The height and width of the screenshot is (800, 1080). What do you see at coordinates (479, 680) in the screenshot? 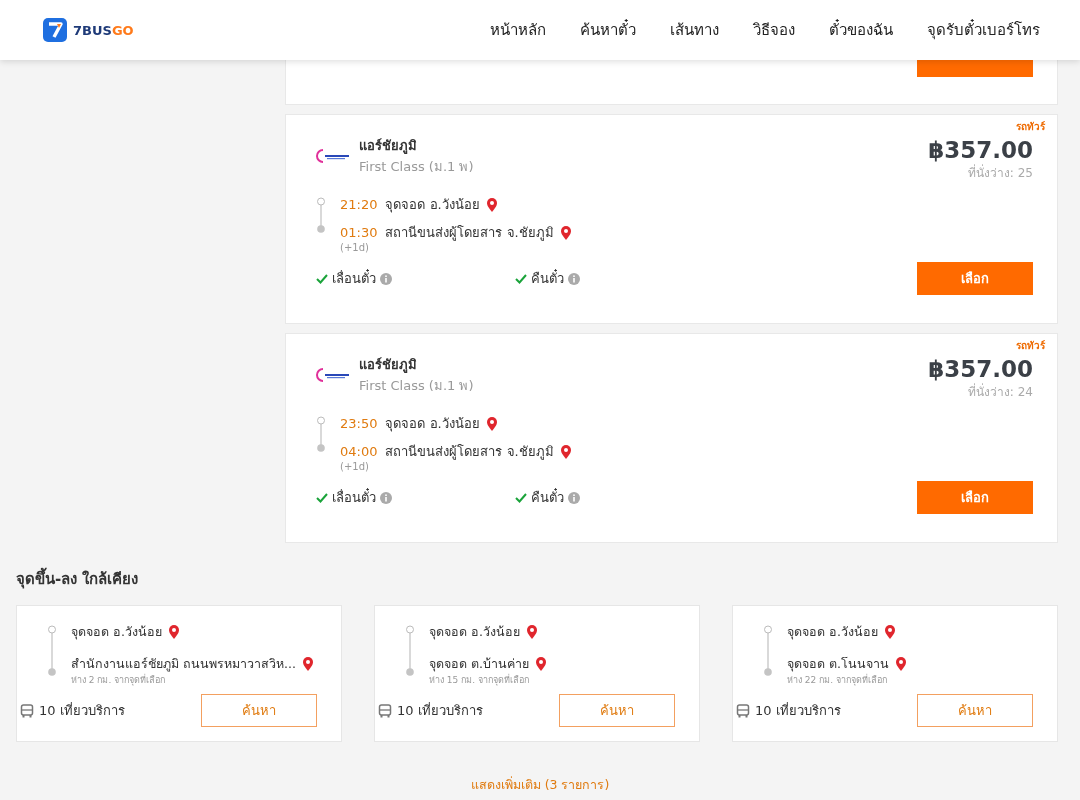
I see `distance-note: ห่าง 15 กม. จากจุดที่เลือก` at bounding box center [479, 680].